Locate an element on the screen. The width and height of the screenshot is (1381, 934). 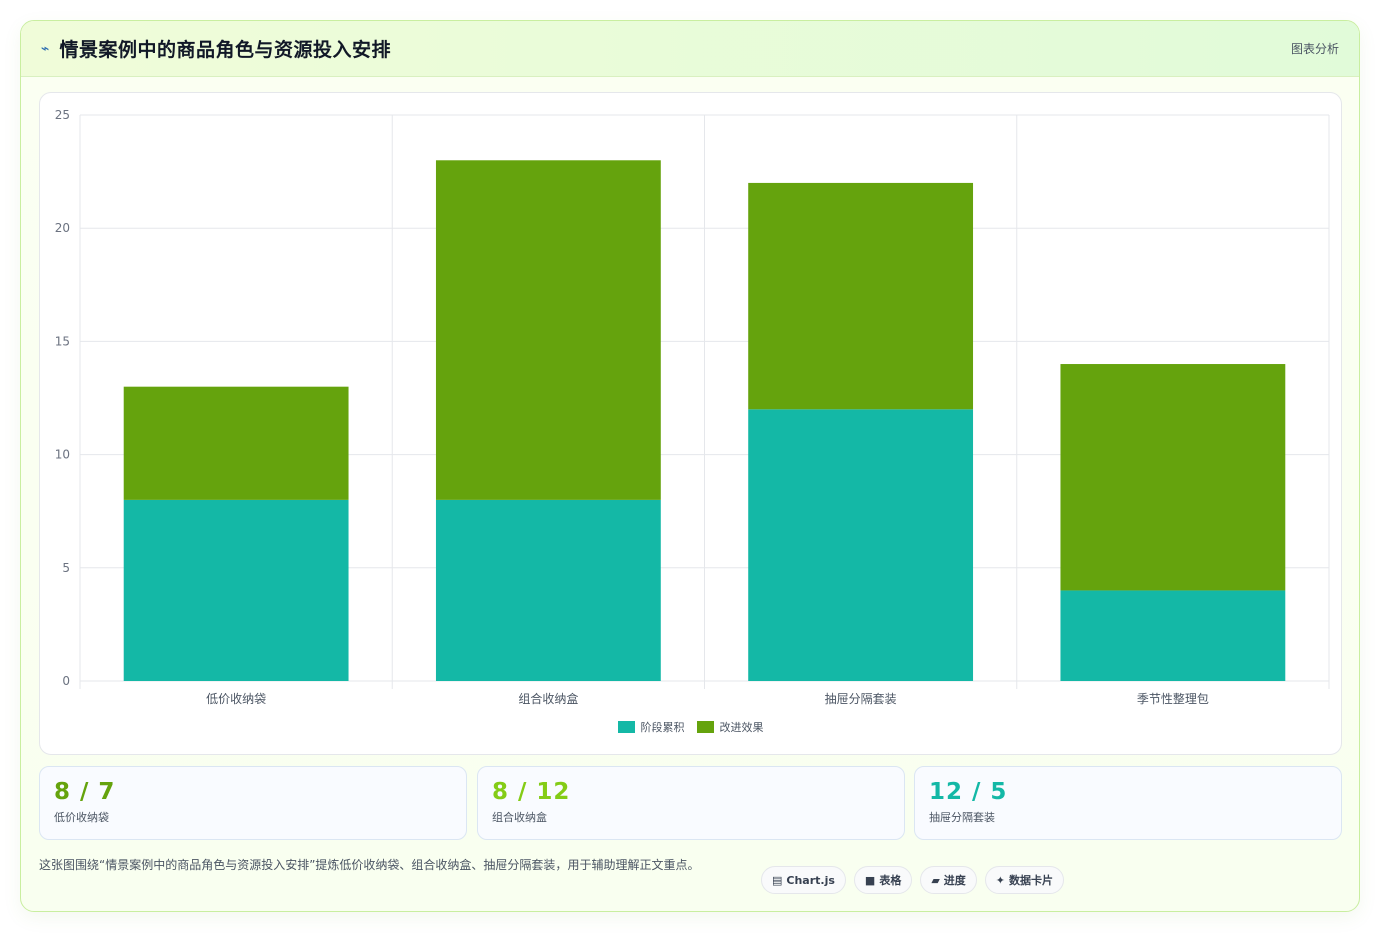
header-badge: 图表分析 is located at coordinates (1314, 49).